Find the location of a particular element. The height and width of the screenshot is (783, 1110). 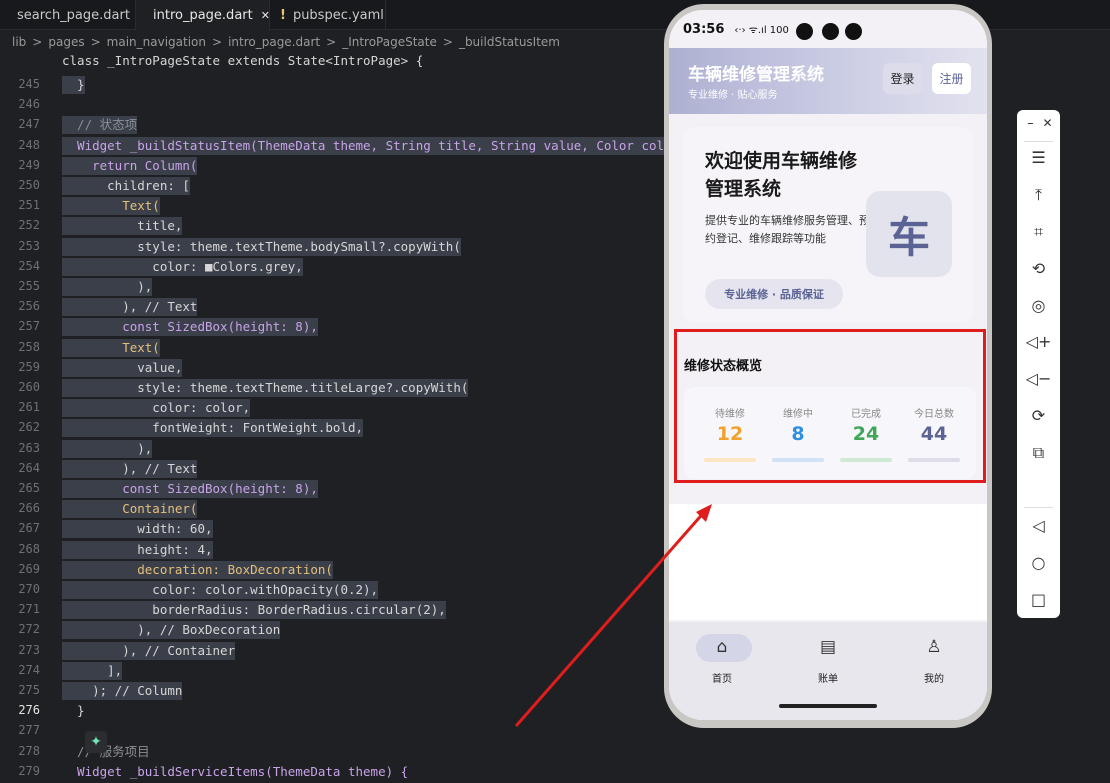

line-number: 262 is located at coordinates (29, 427).